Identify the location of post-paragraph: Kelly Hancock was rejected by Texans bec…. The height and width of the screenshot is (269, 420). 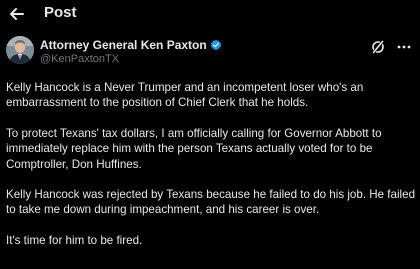
(211, 202).